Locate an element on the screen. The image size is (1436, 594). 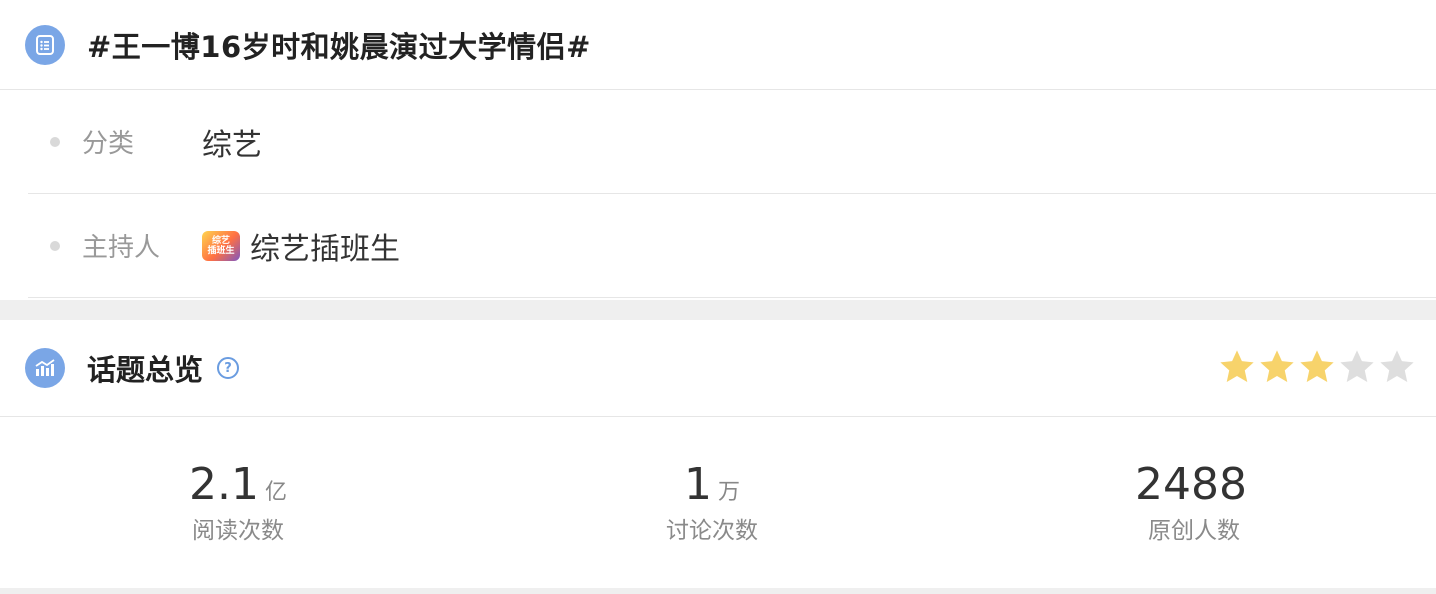
stat-read: 2.1 亿 阅读次数 is located at coordinates (238, 502).